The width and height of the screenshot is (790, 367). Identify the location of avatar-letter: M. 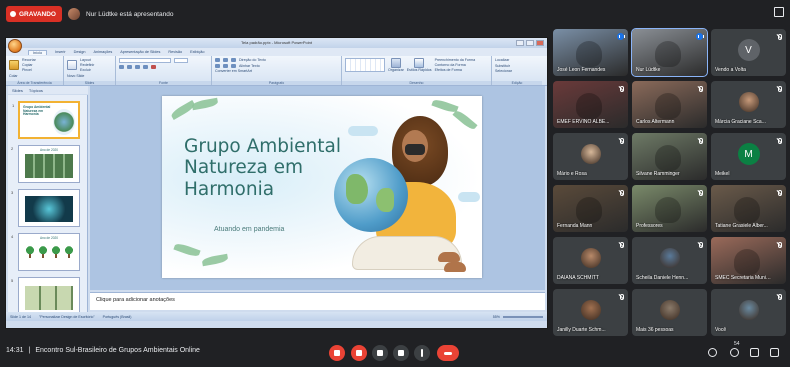
(748, 154).